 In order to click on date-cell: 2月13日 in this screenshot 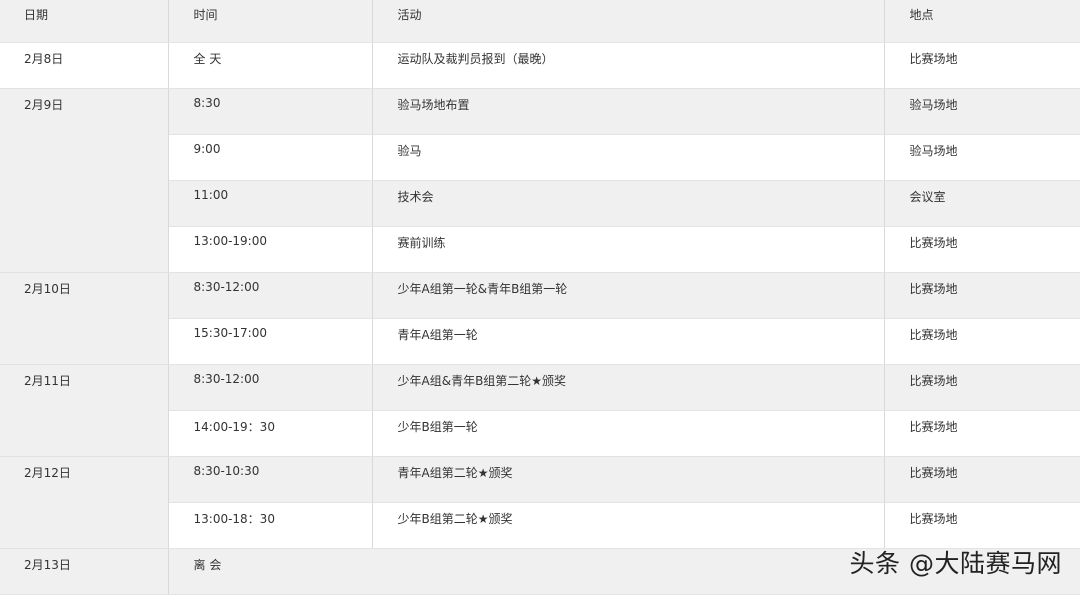, I will do `click(84, 571)`.